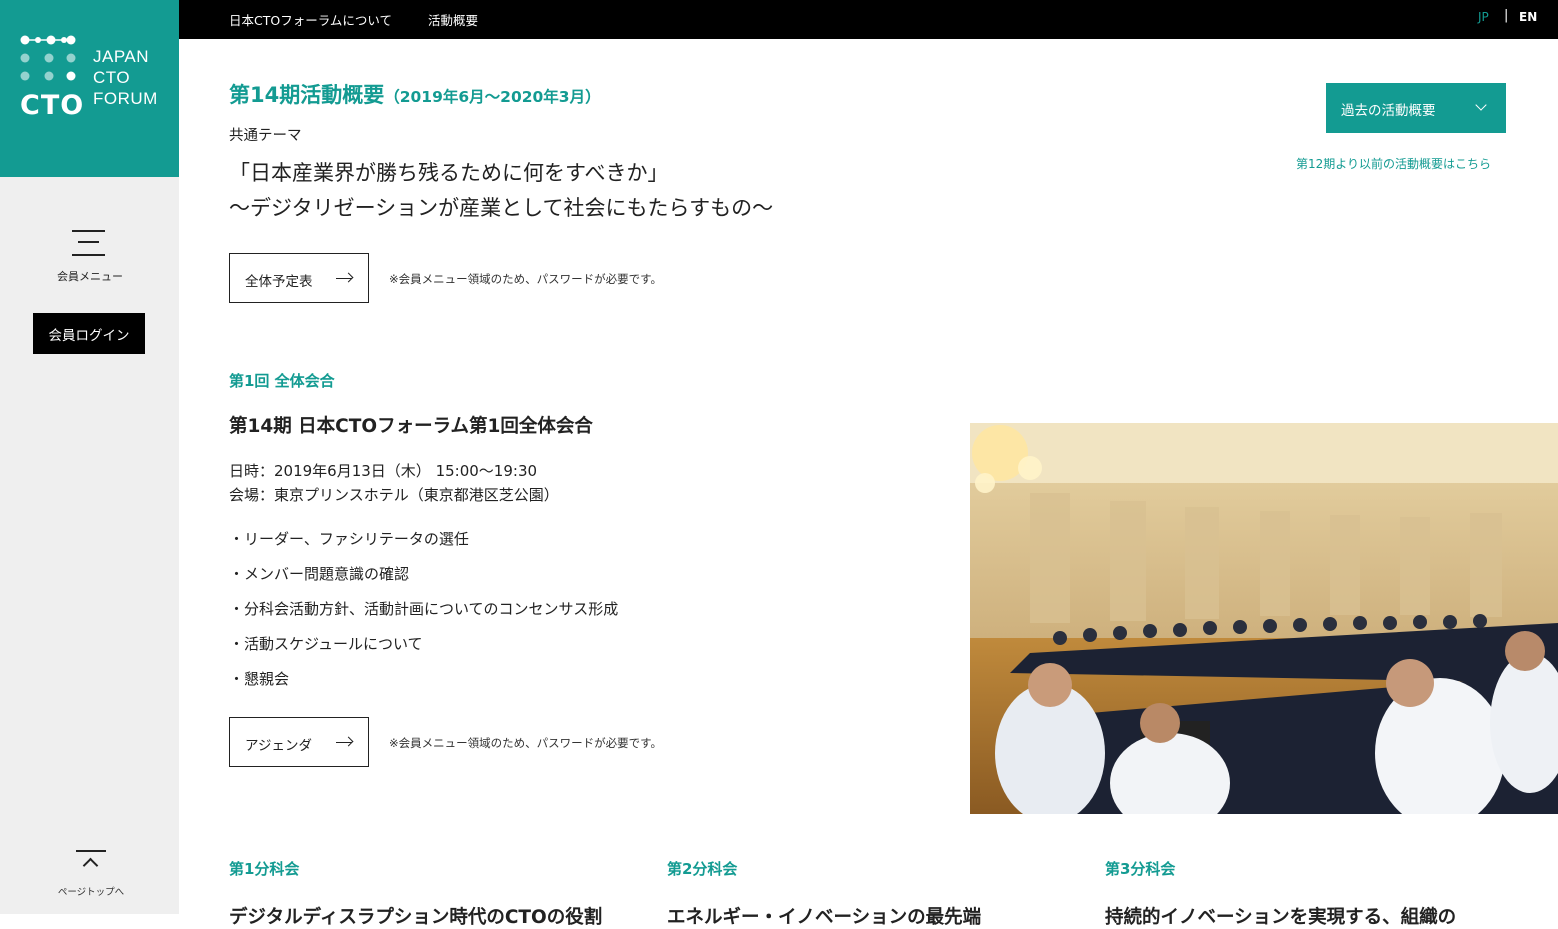  What do you see at coordinates (1393, 163) in the screenshot?
I see `past-activities-link: 第12期より以前の活動概要はこちら` at bounding box center [1393, 163].